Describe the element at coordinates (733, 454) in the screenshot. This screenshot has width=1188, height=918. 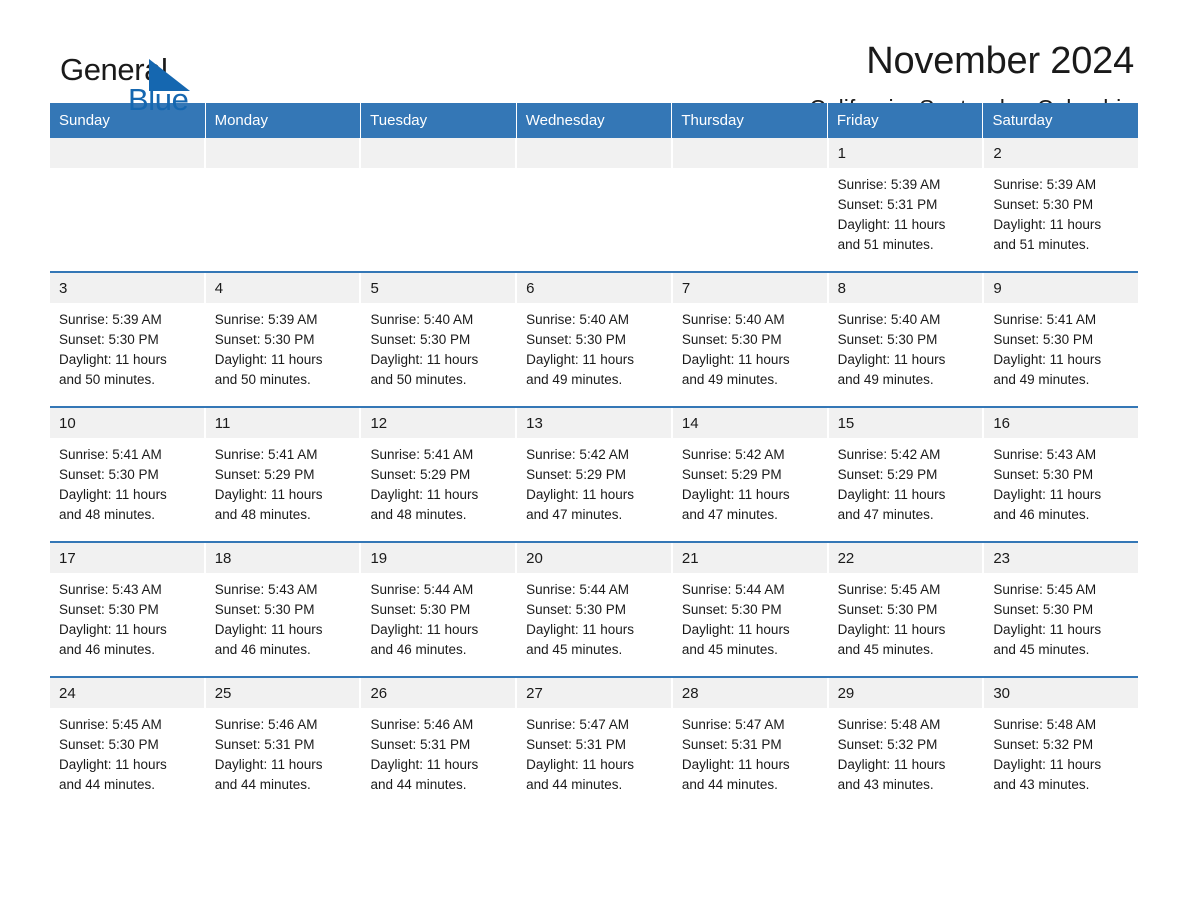
I see `sunrise-text: Sunrise: 5:42 AM` at that location.